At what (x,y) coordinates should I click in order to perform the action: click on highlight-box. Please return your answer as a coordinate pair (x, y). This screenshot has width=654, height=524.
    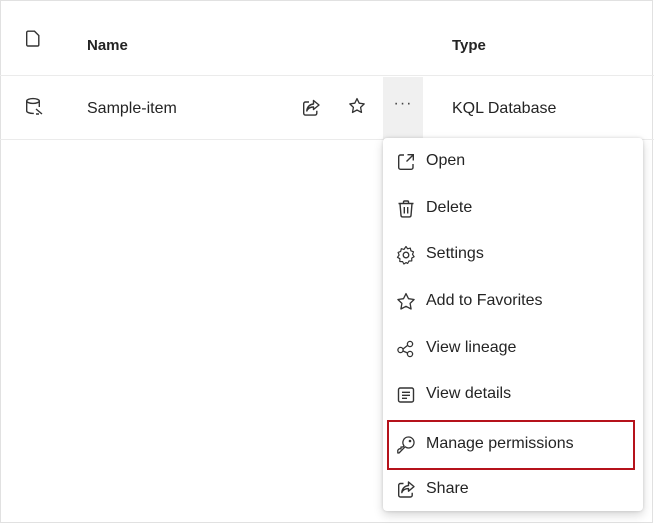
    Looking at the image, I should click on (511, 445).